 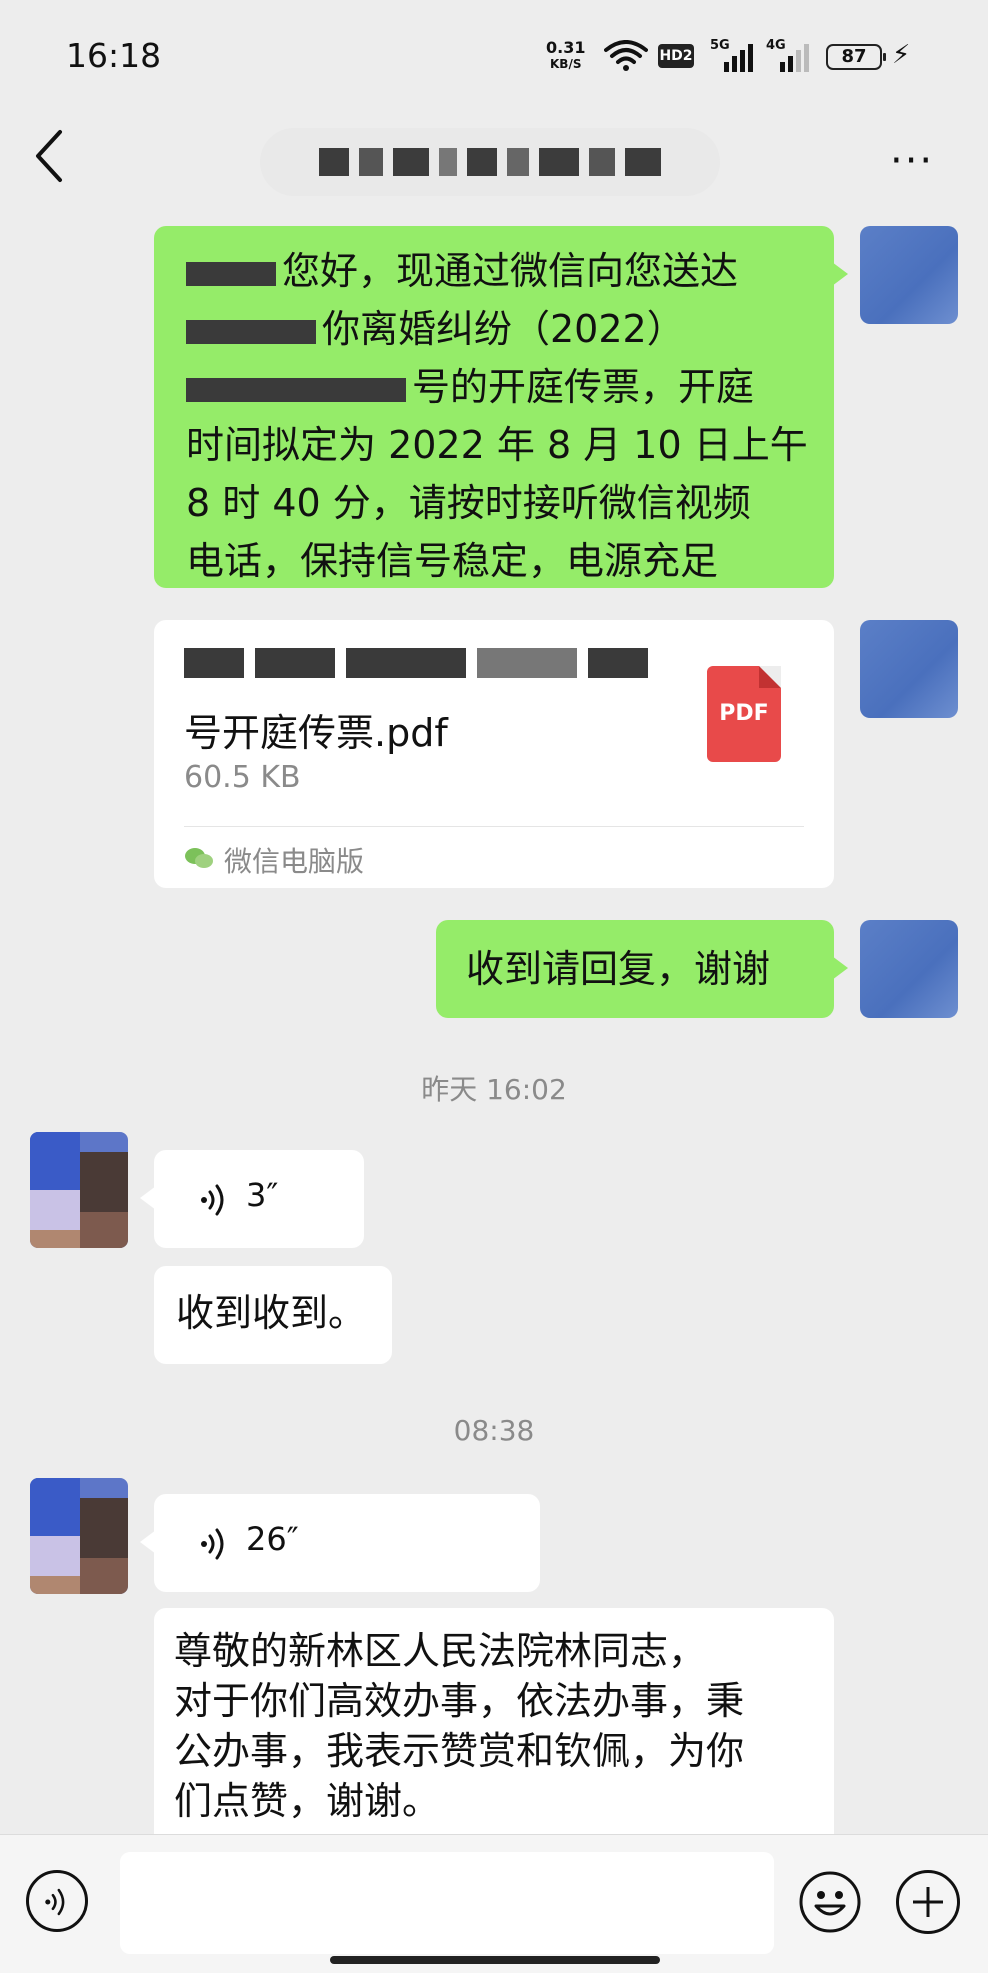 I want to click on plus-button, so click(x=928, y=1902).